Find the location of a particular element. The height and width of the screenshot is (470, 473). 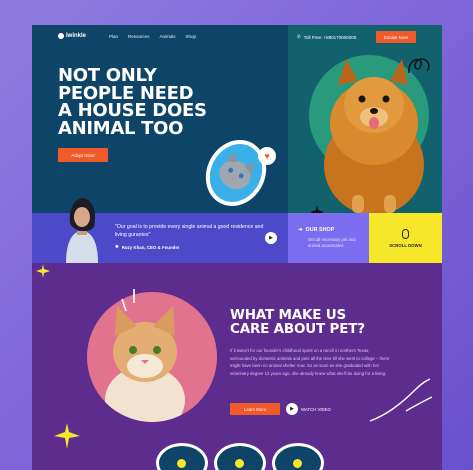

scroll-down-label: SCROLL DOWN is located at coordinates (405, 245).